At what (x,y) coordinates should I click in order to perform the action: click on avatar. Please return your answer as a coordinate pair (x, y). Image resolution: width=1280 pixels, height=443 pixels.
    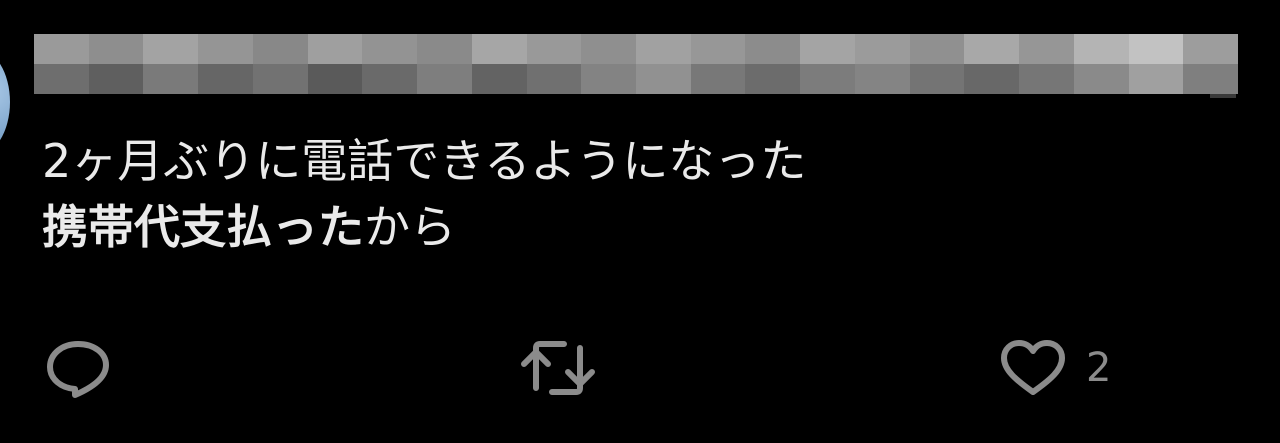
    Looking at the image, I should click on (5, 102).